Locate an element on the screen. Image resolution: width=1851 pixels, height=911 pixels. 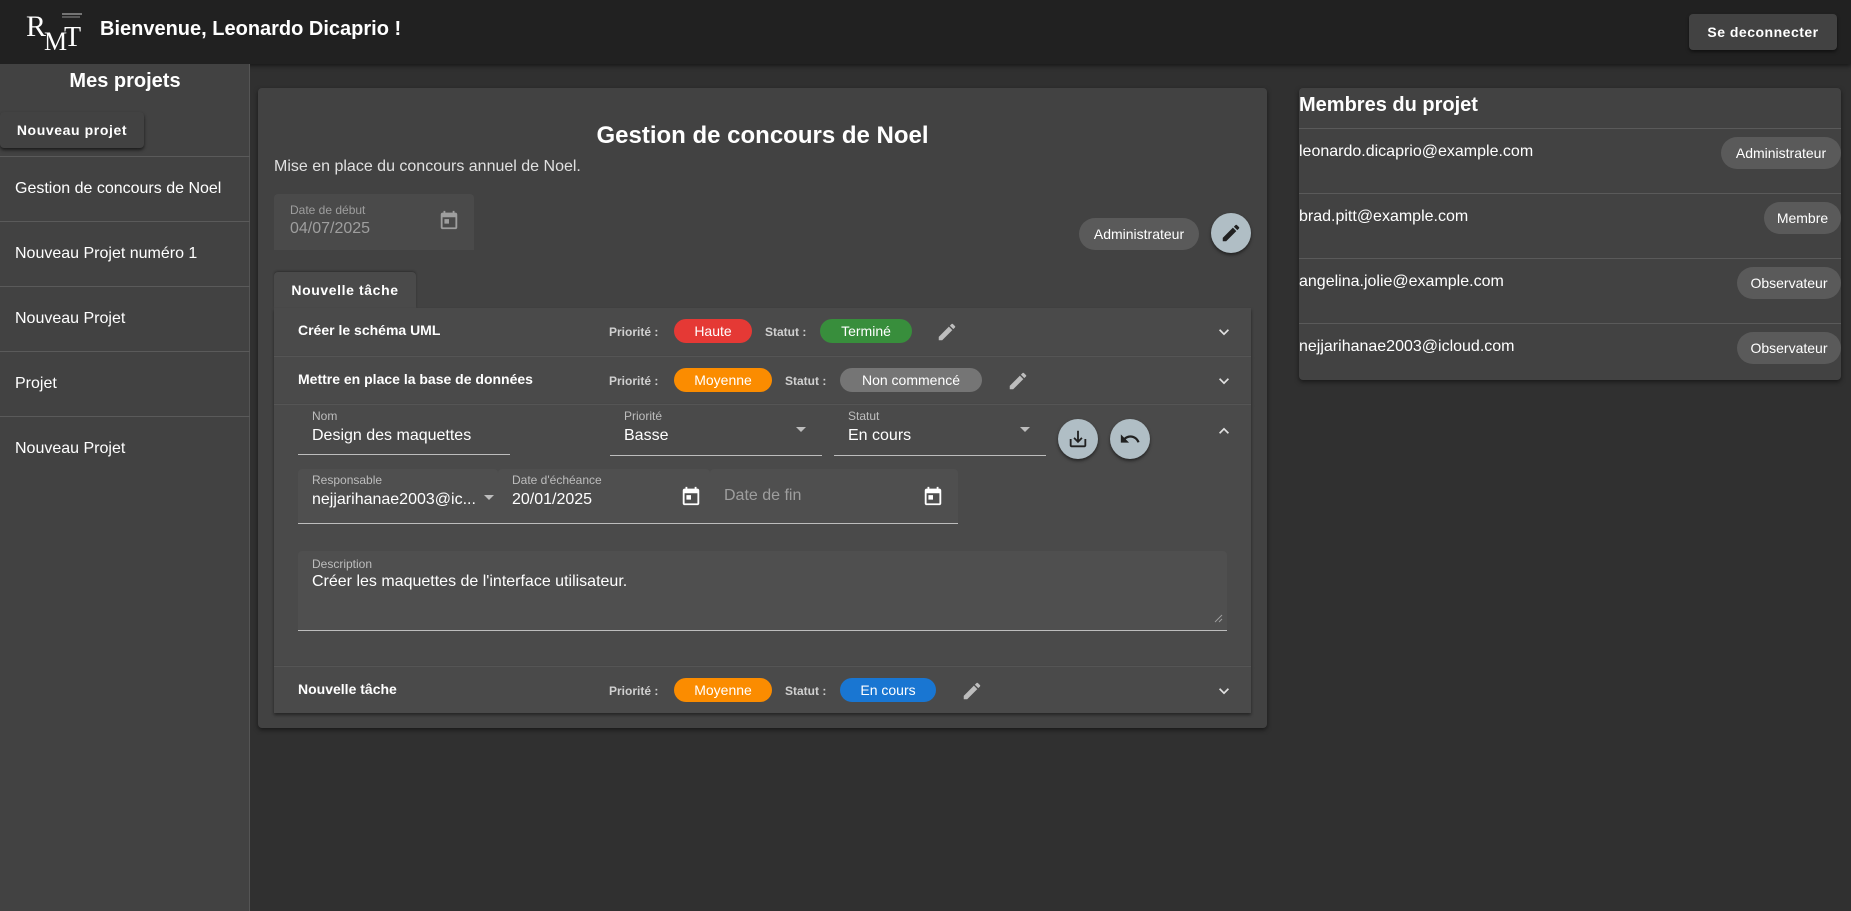
resize-handle-icon is located at coordinates (1218, 618).